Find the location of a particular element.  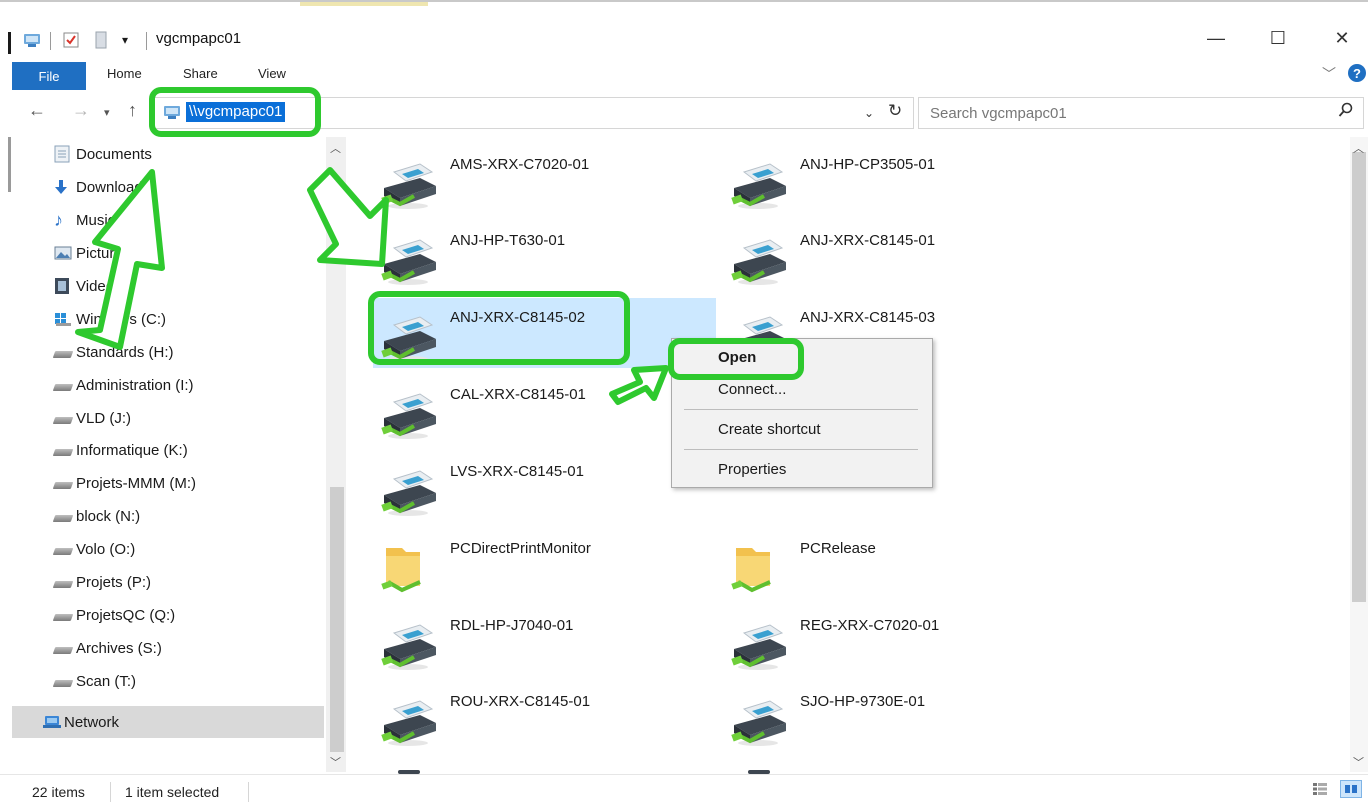

printer-item: CAL-XRX-C8145-01 is located at coordinates (530, 410).